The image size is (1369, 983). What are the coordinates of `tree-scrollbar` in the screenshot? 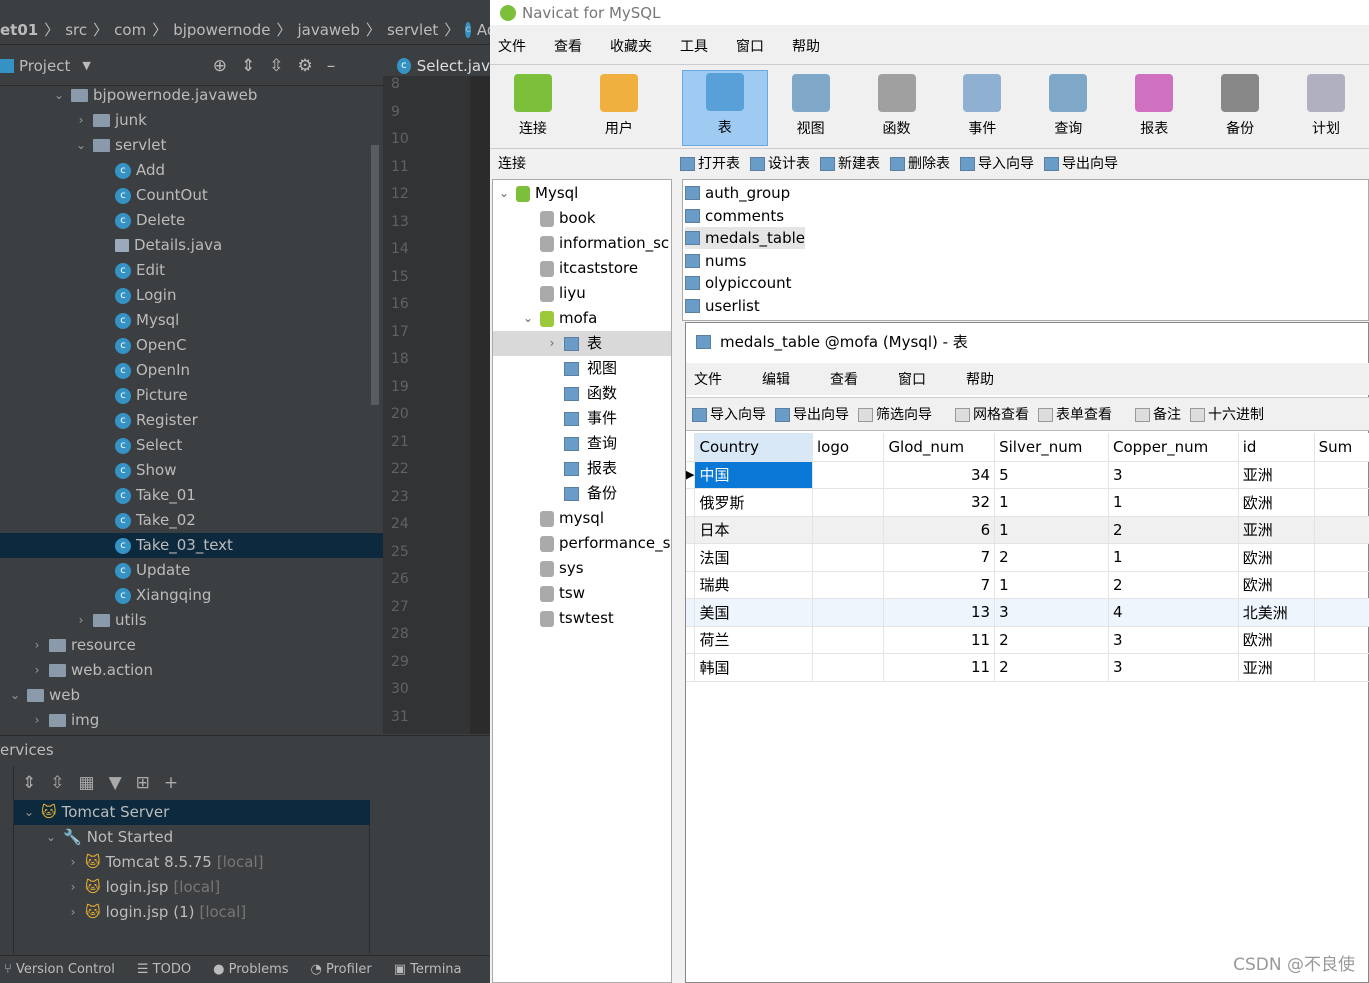 It's located at (375, 275).